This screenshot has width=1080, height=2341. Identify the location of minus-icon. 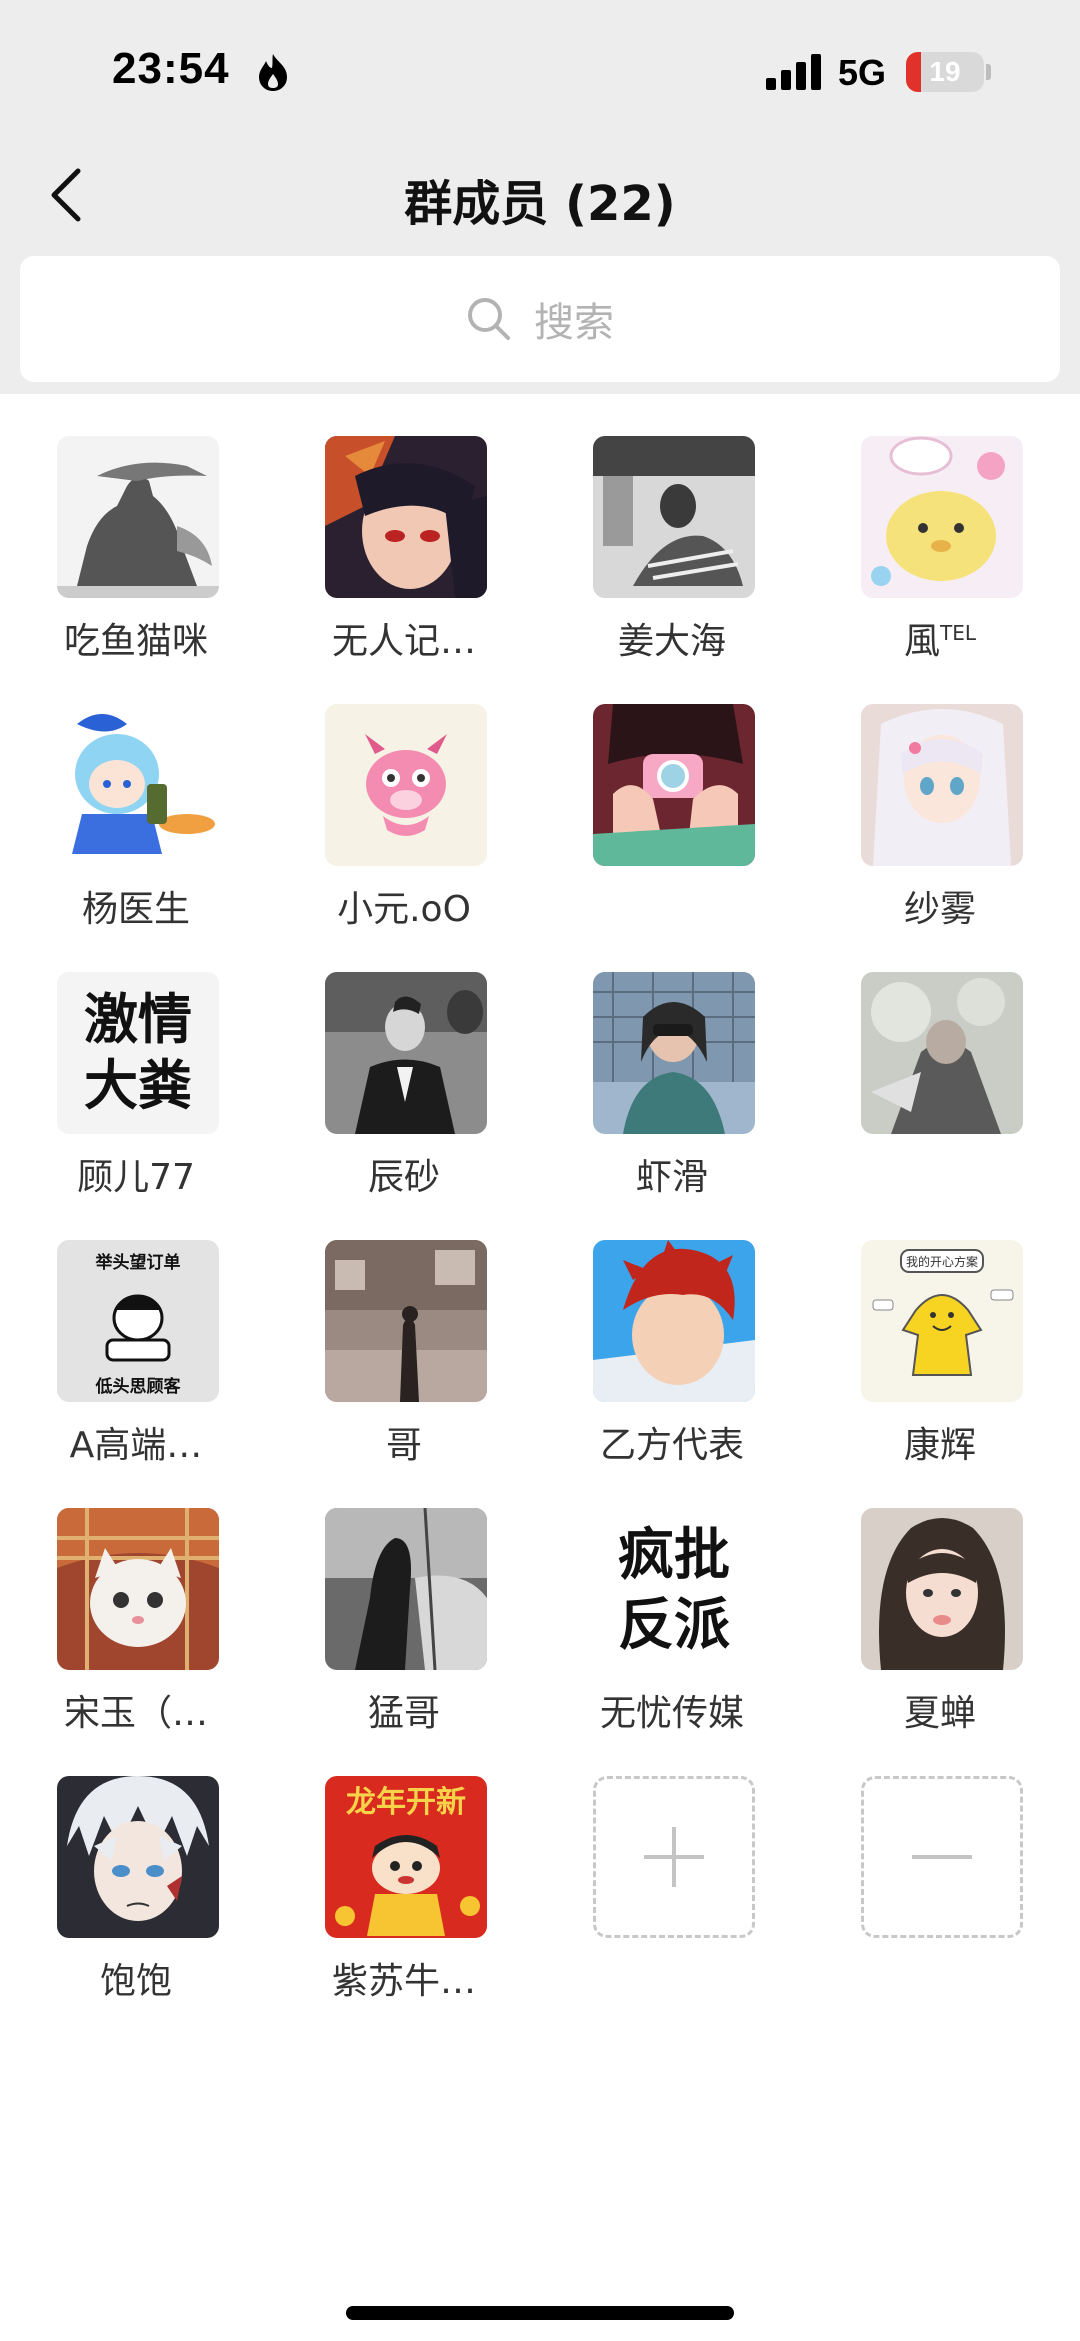
(942, 1857).